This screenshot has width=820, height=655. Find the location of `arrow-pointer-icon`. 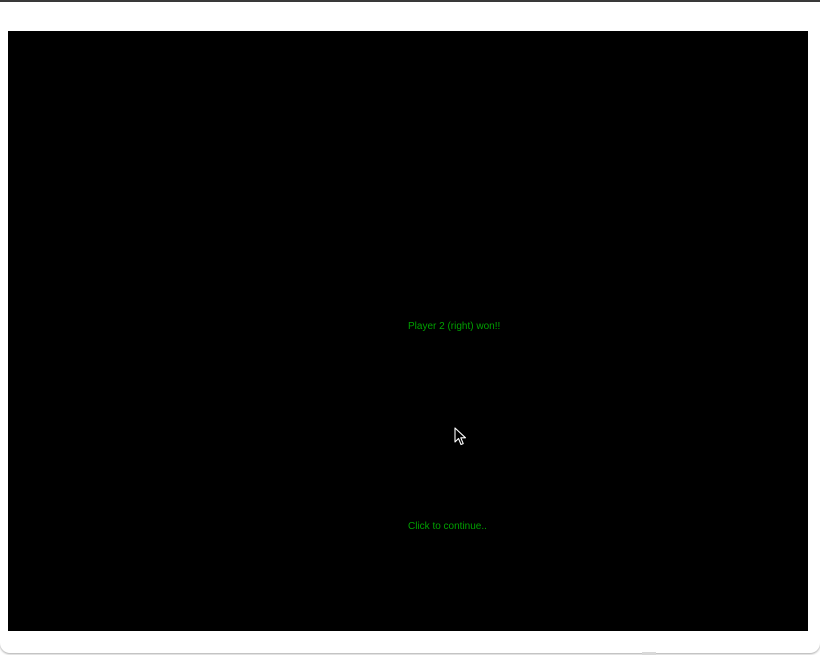

arrow-pointer-icon is located at coordinates (460, 436).